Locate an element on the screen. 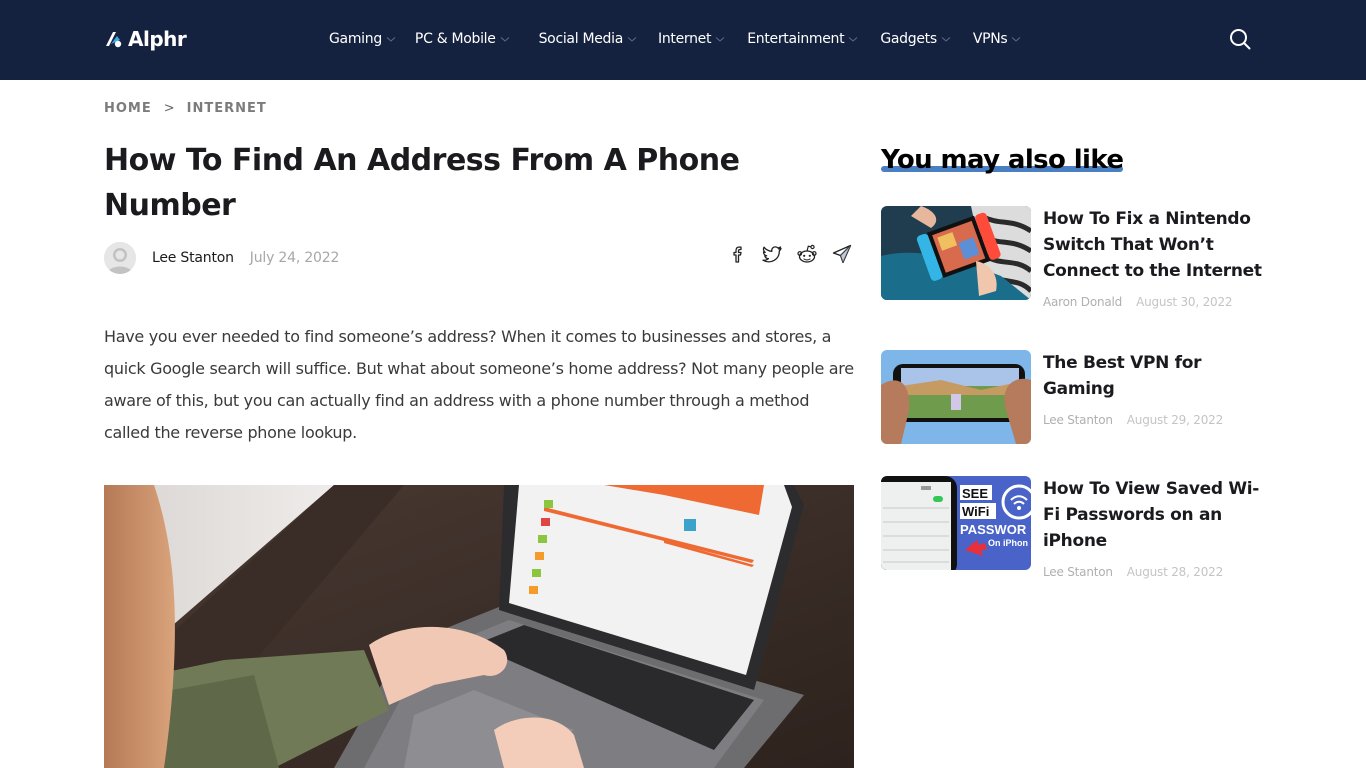 This screenshot has width=1366, height=768. related-post-meta: Lee Stanton August 28, 2022 is located at coordinates (1133, 572).